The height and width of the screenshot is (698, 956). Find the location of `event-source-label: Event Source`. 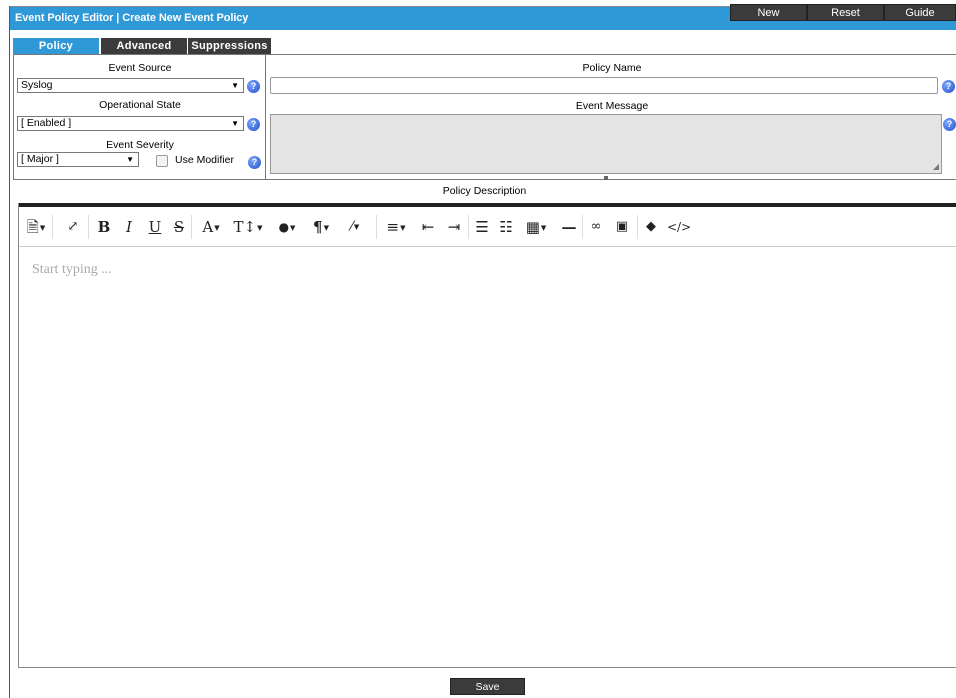

event-source-label: Event Source is located at coordinates (140, 68).